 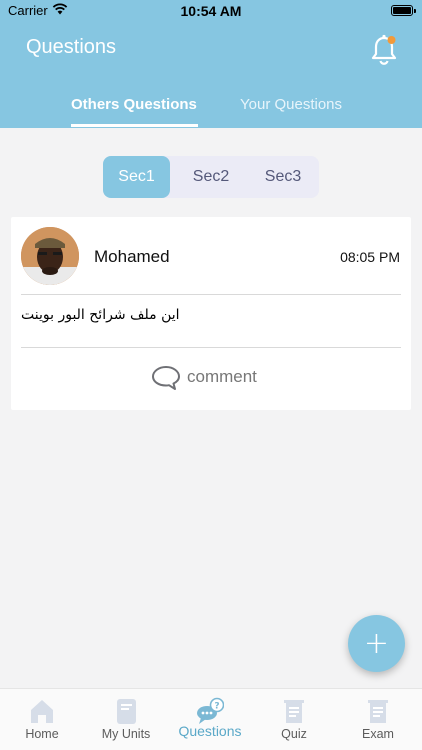 I want to click on exam-icon, so click(x=378, y=711).